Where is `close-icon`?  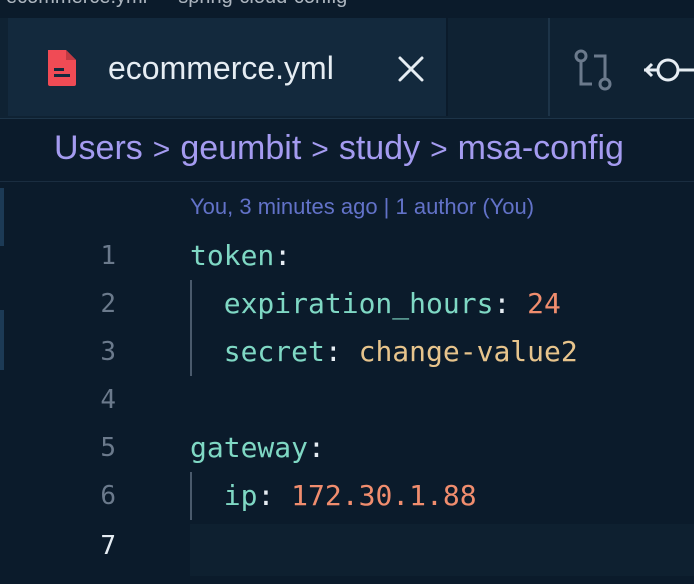 close-icon is located at coordinates (411, 71).